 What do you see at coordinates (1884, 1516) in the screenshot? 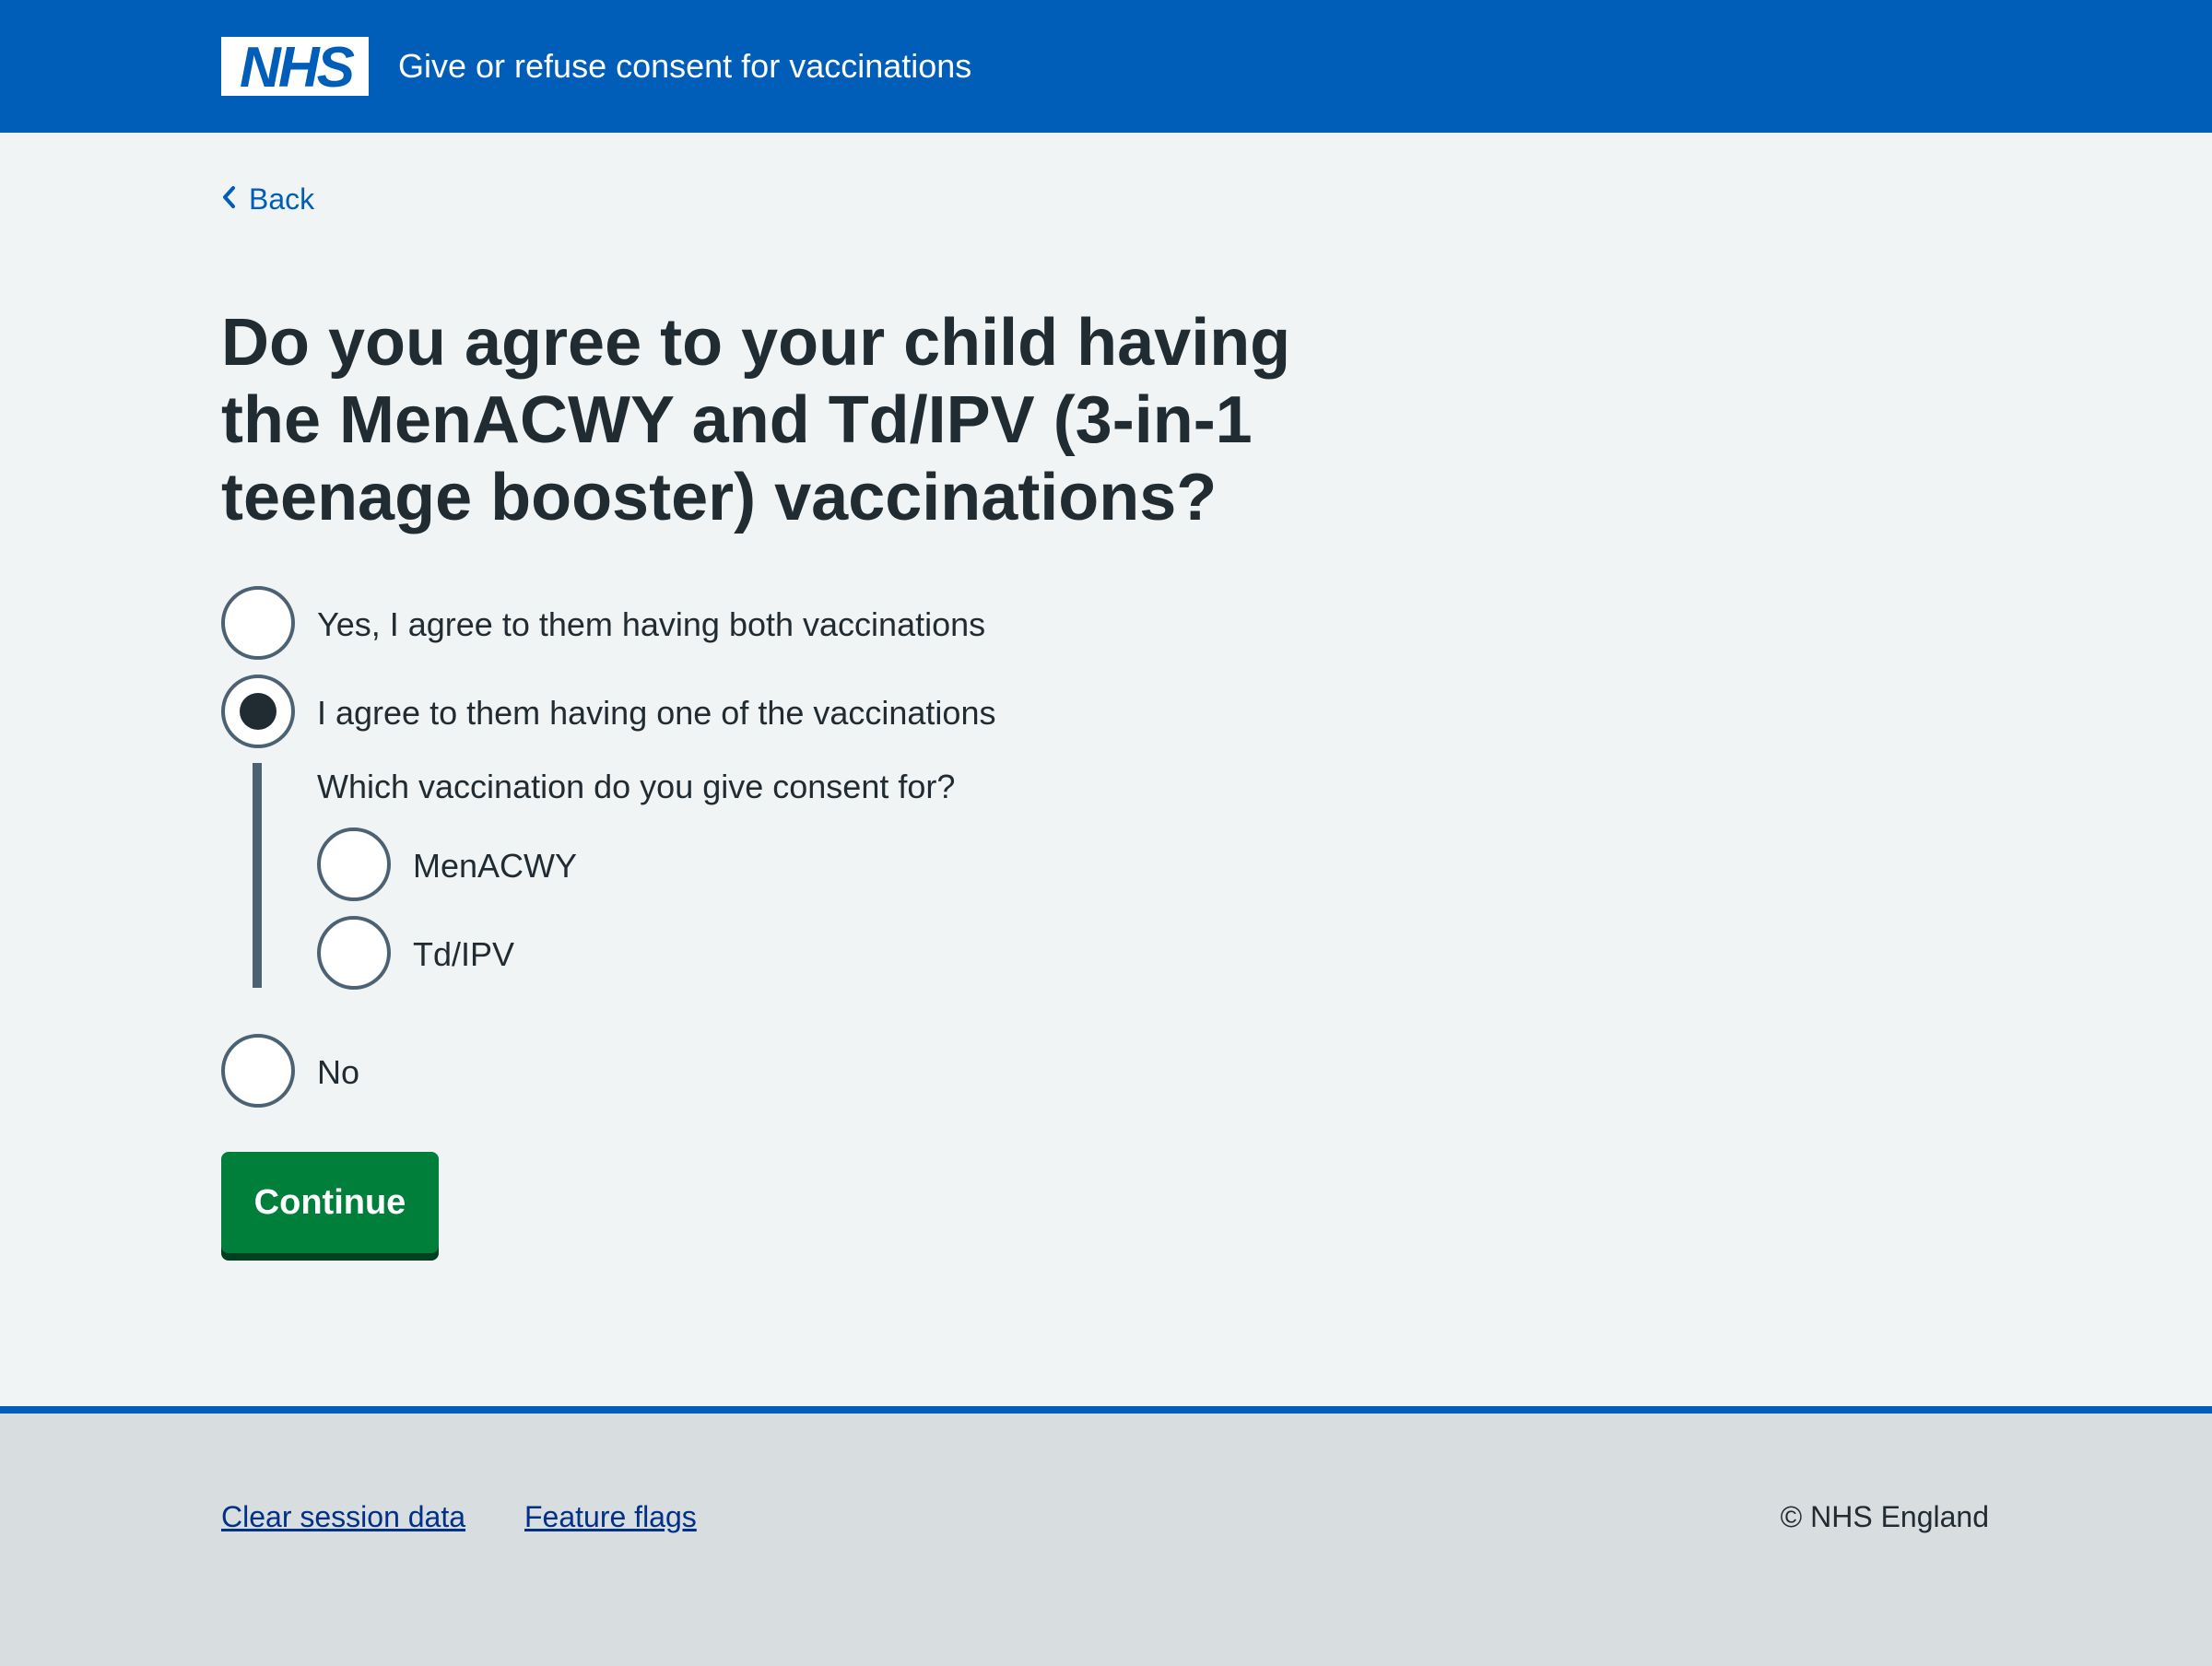
I see `copyright: © NHS England` at bounding box center [1884, 1516].